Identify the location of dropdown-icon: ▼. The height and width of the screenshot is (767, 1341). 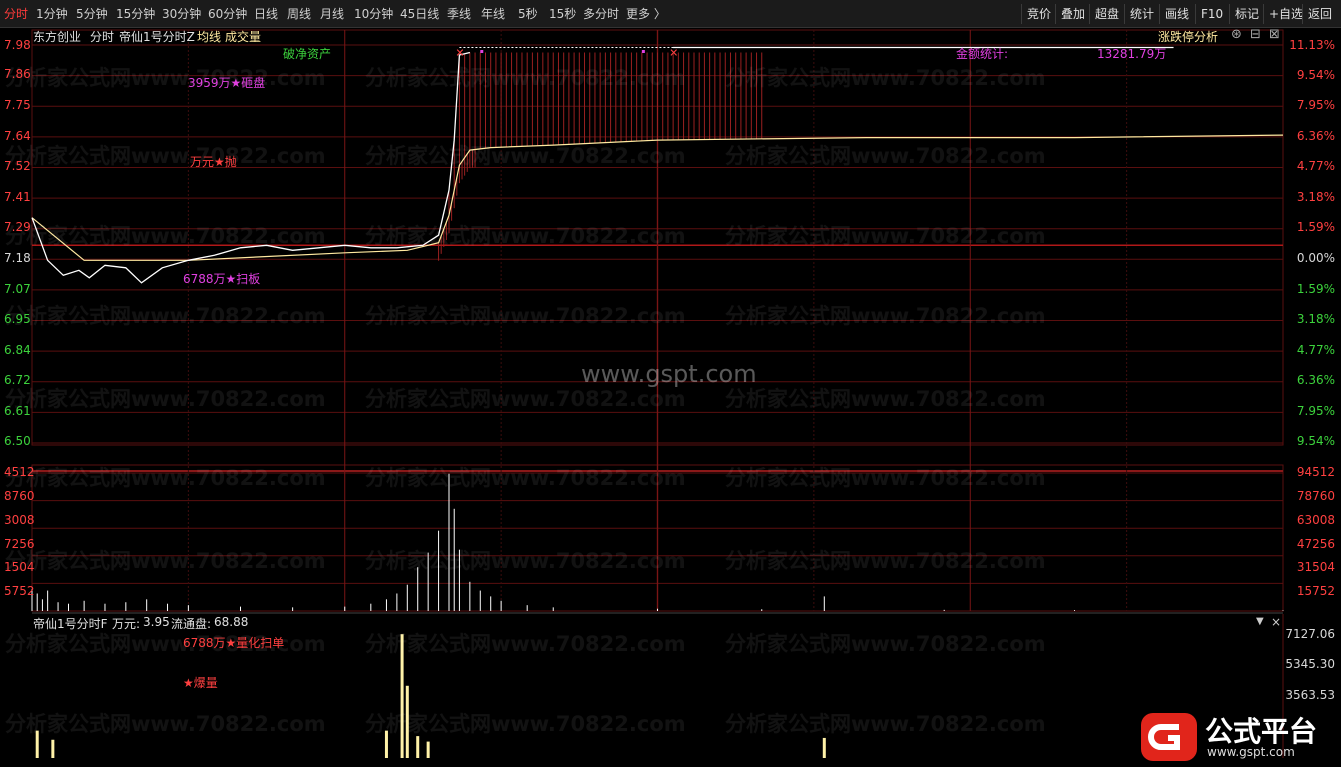
(1260, 621).